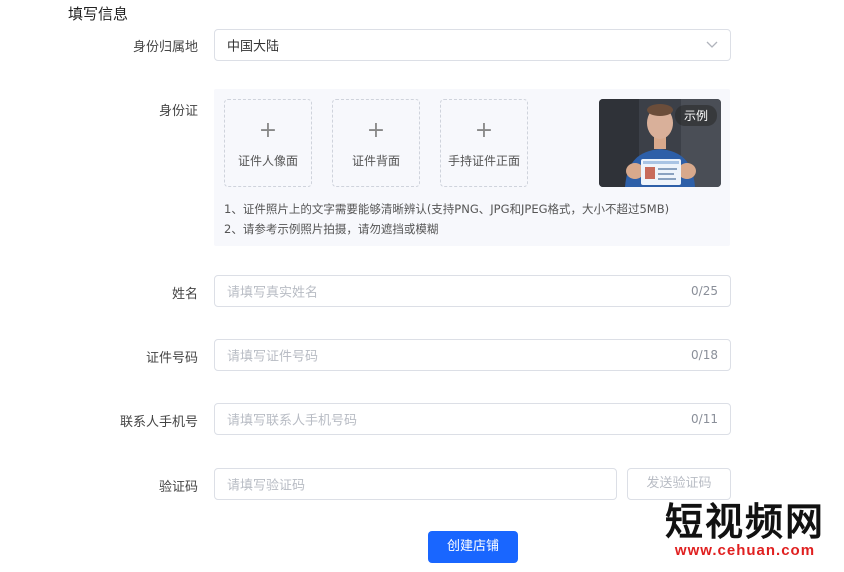 This screenshot has height=572, width=844. What do you see at coordinates (745, 550) in the screenshot?
I see `watermark-url: www.cehuan.com` at bounding box center [745, 550].